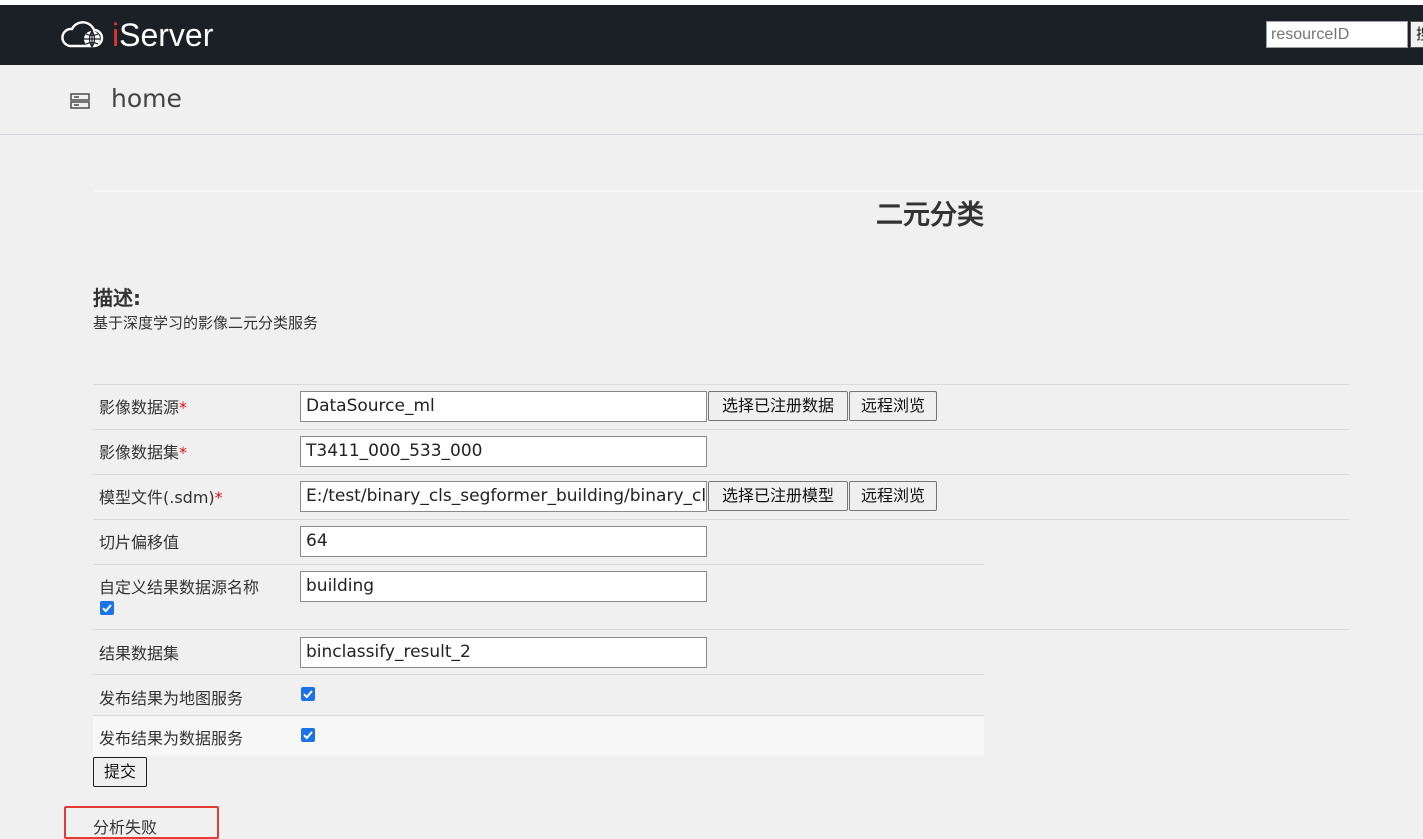  I want to click on resource-id-search-input, so click(1337, 34).